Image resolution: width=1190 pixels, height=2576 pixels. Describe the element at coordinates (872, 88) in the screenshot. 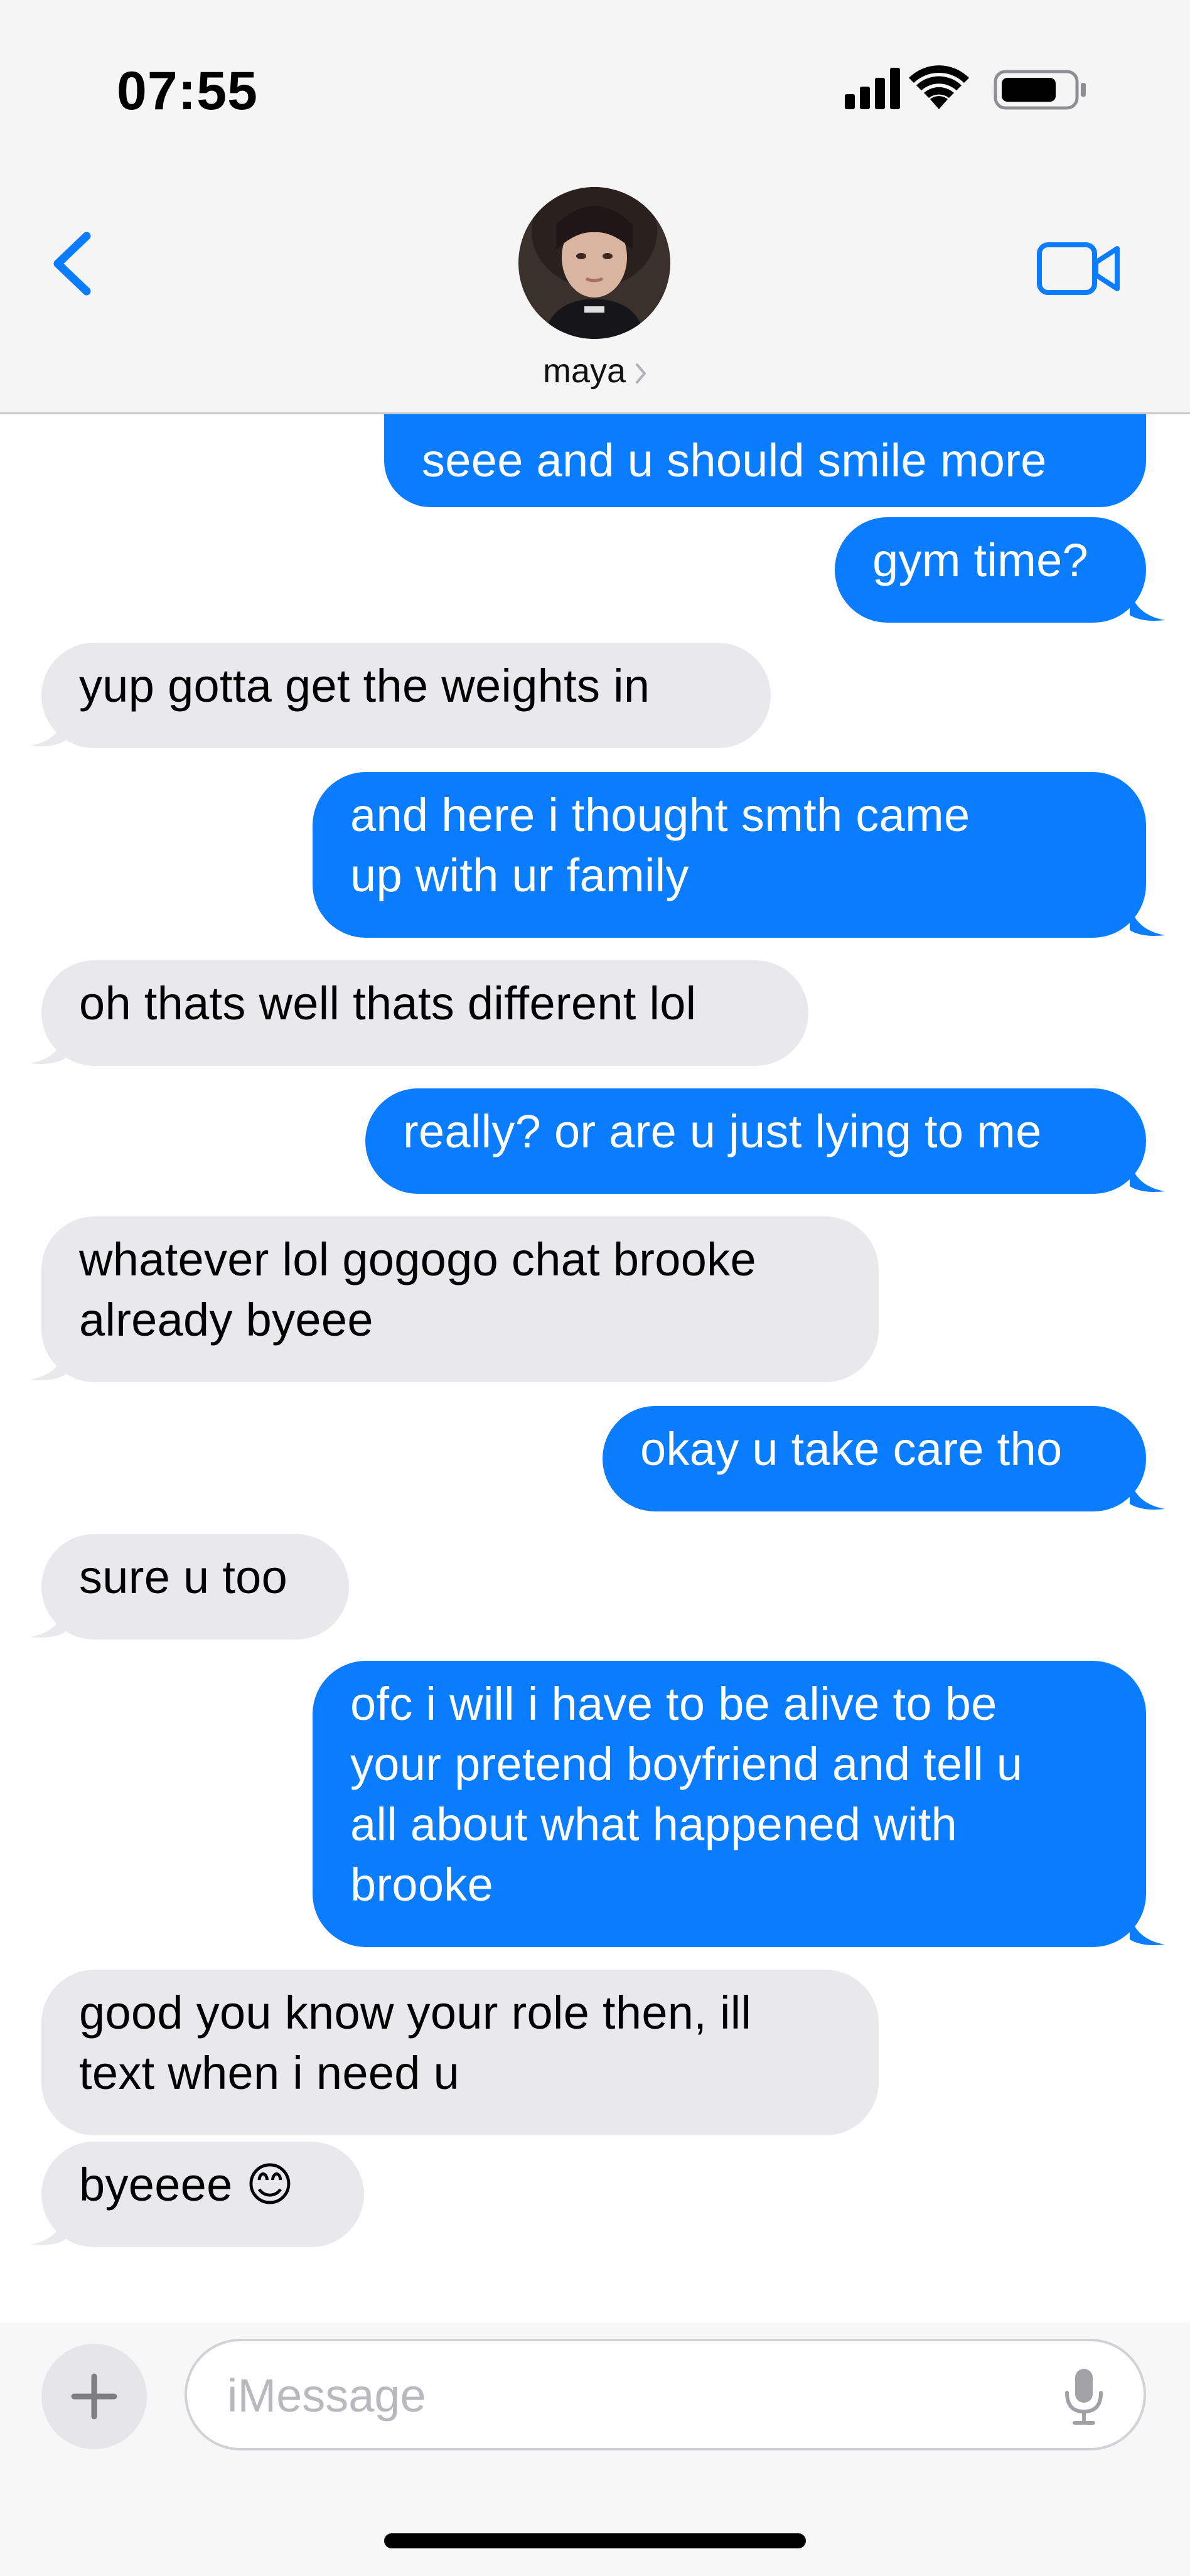

I see `cellular-signal-icon` at that location.